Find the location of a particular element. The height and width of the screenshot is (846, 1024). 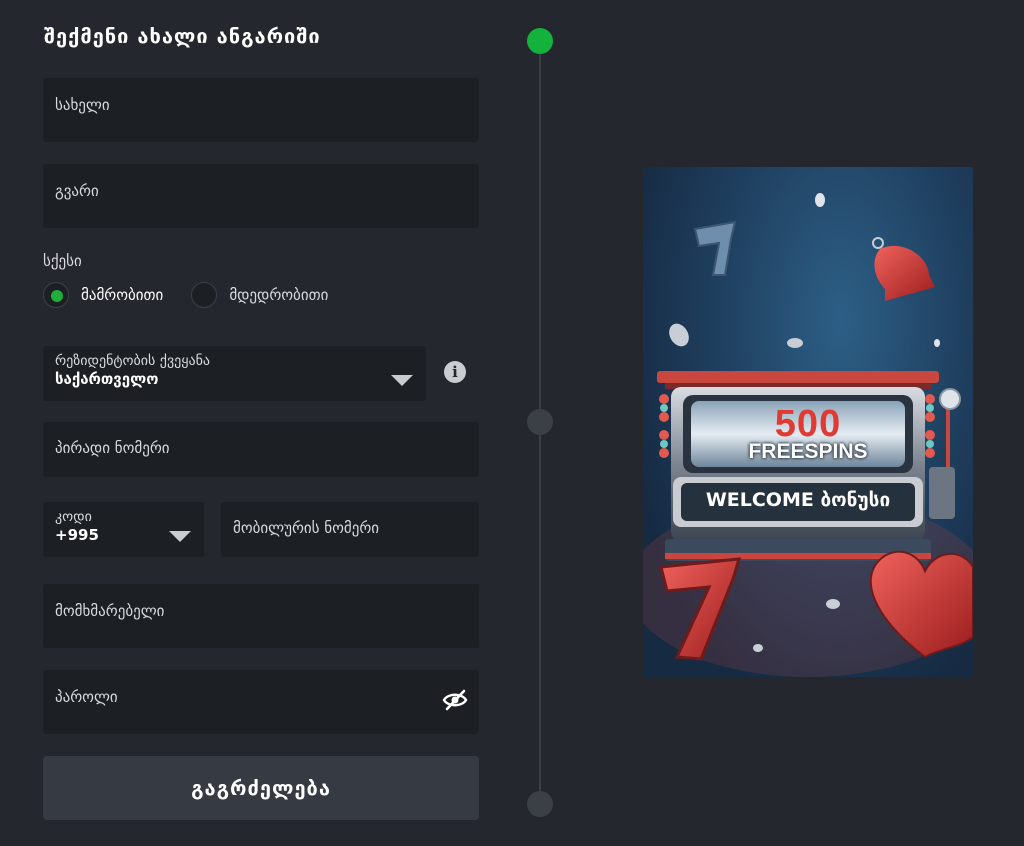

eye-off-icon is located at coordinates (455, 700).